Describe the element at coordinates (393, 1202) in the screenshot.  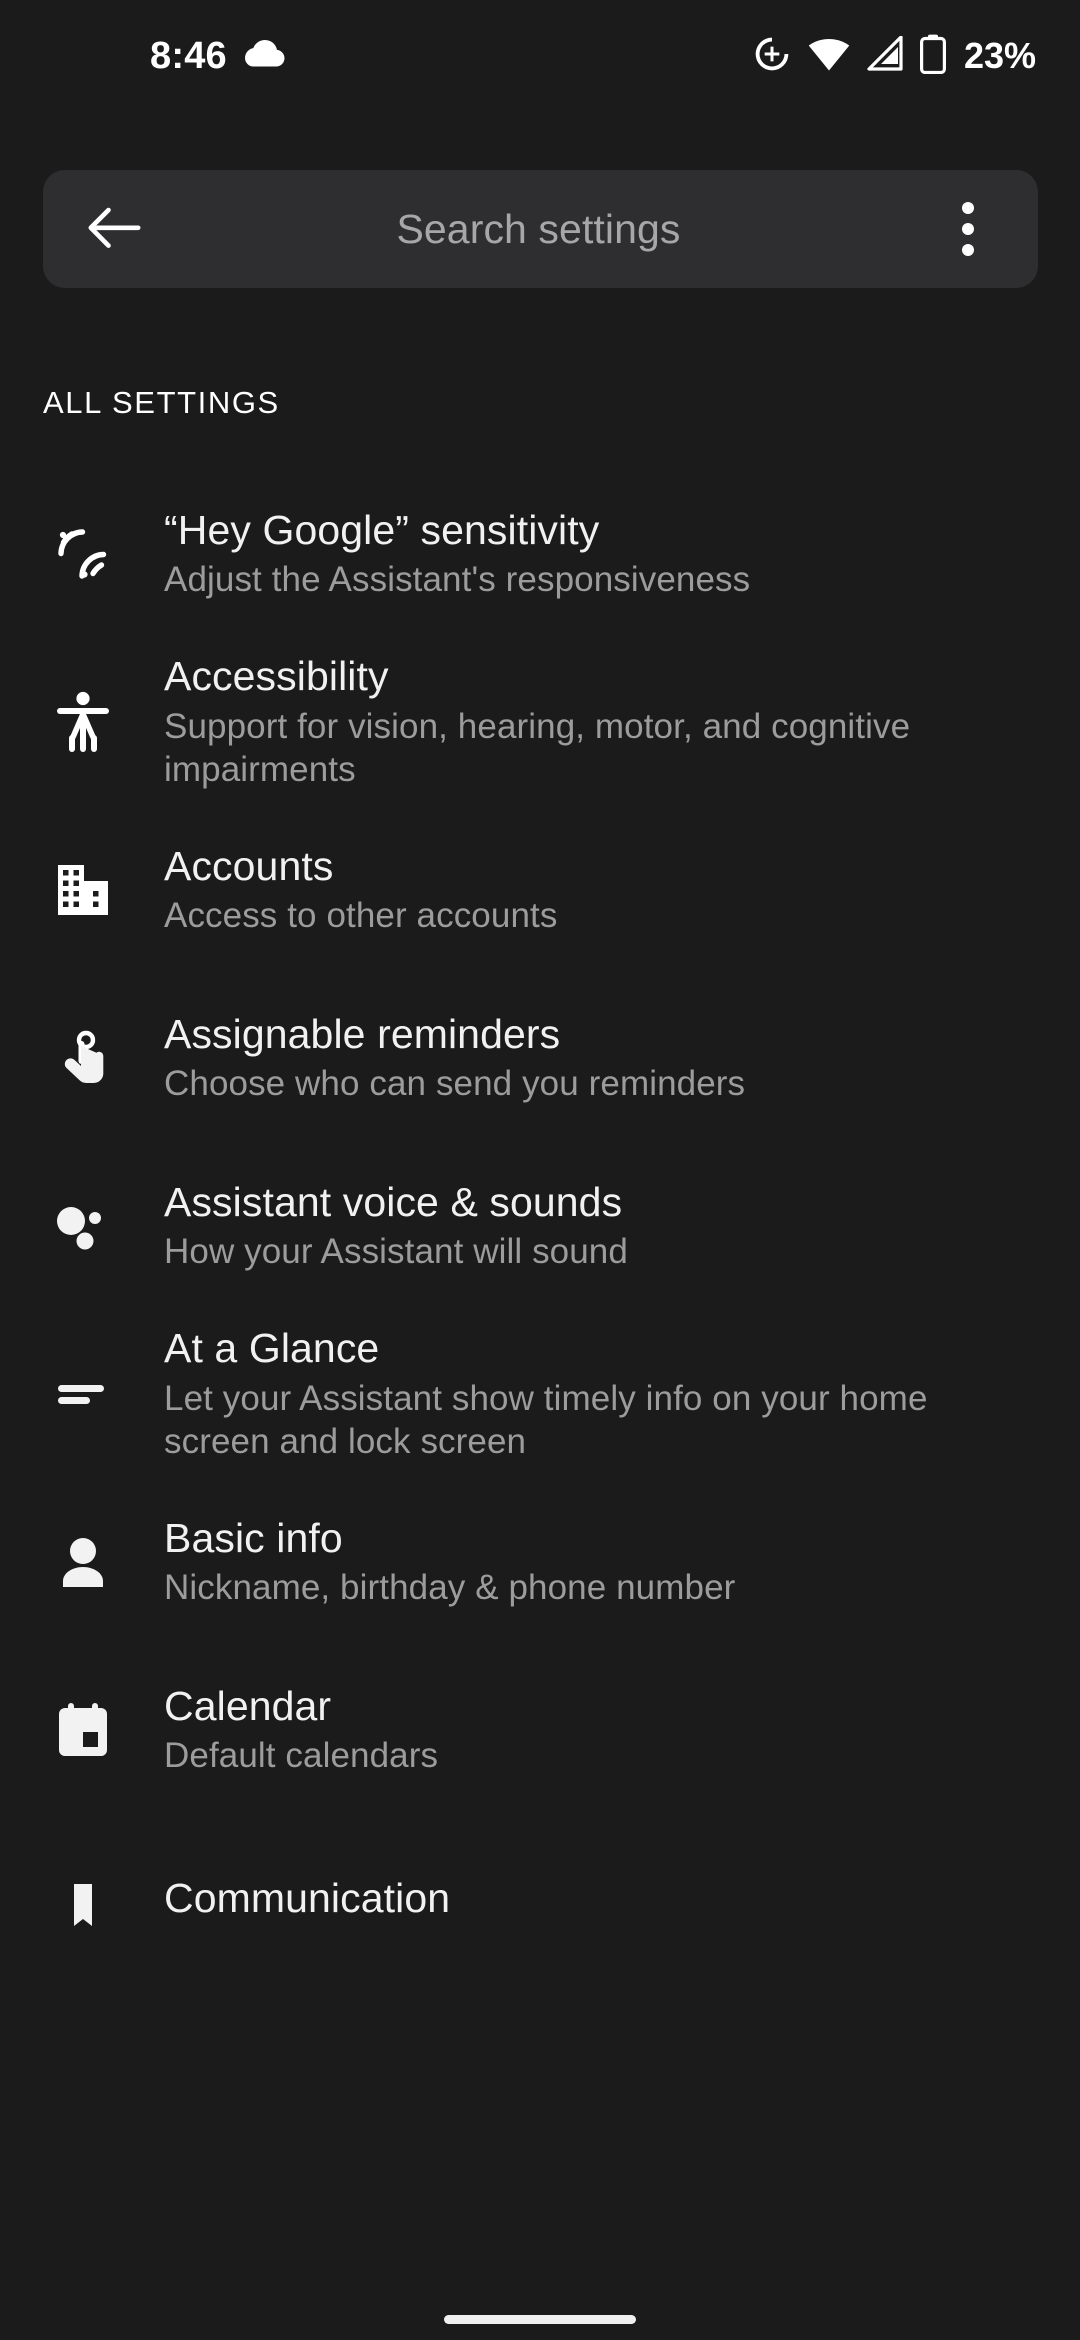
I see `list-item-title: Assistant voice & sounds` at that location.